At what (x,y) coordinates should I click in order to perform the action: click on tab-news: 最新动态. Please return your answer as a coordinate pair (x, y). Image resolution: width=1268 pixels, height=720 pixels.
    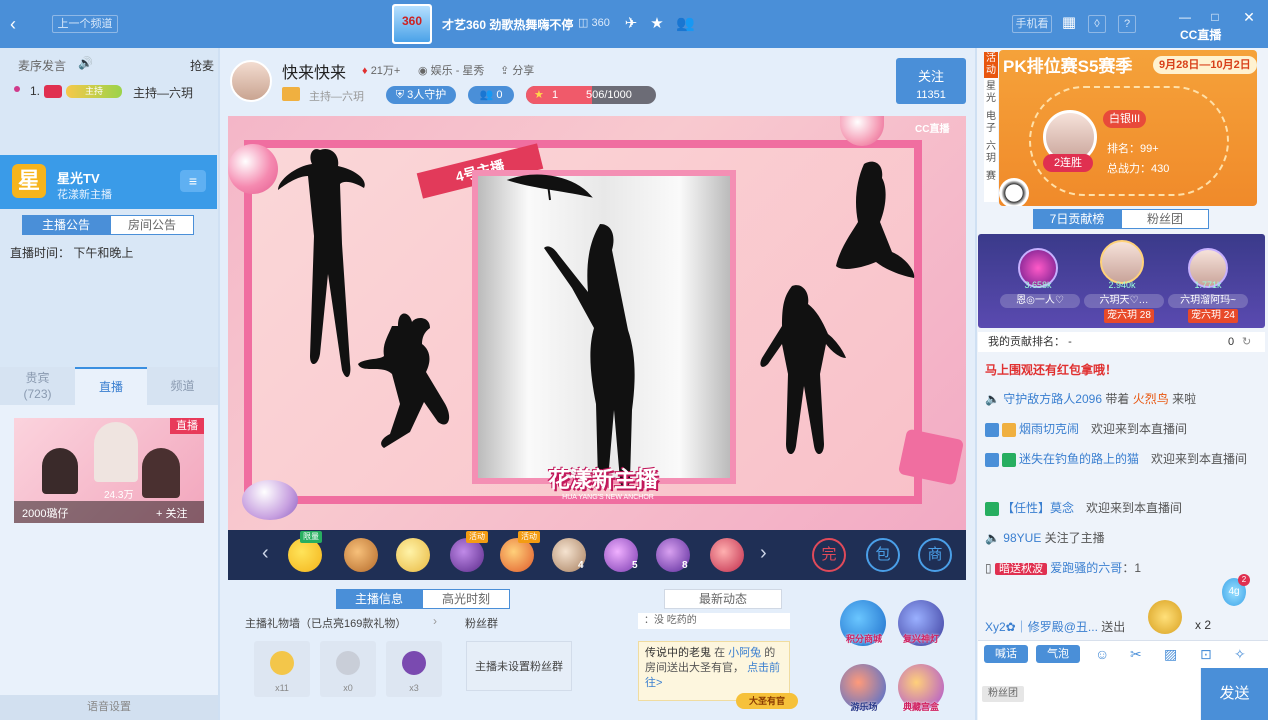
    Looking at the image, I should click on (723, 599).